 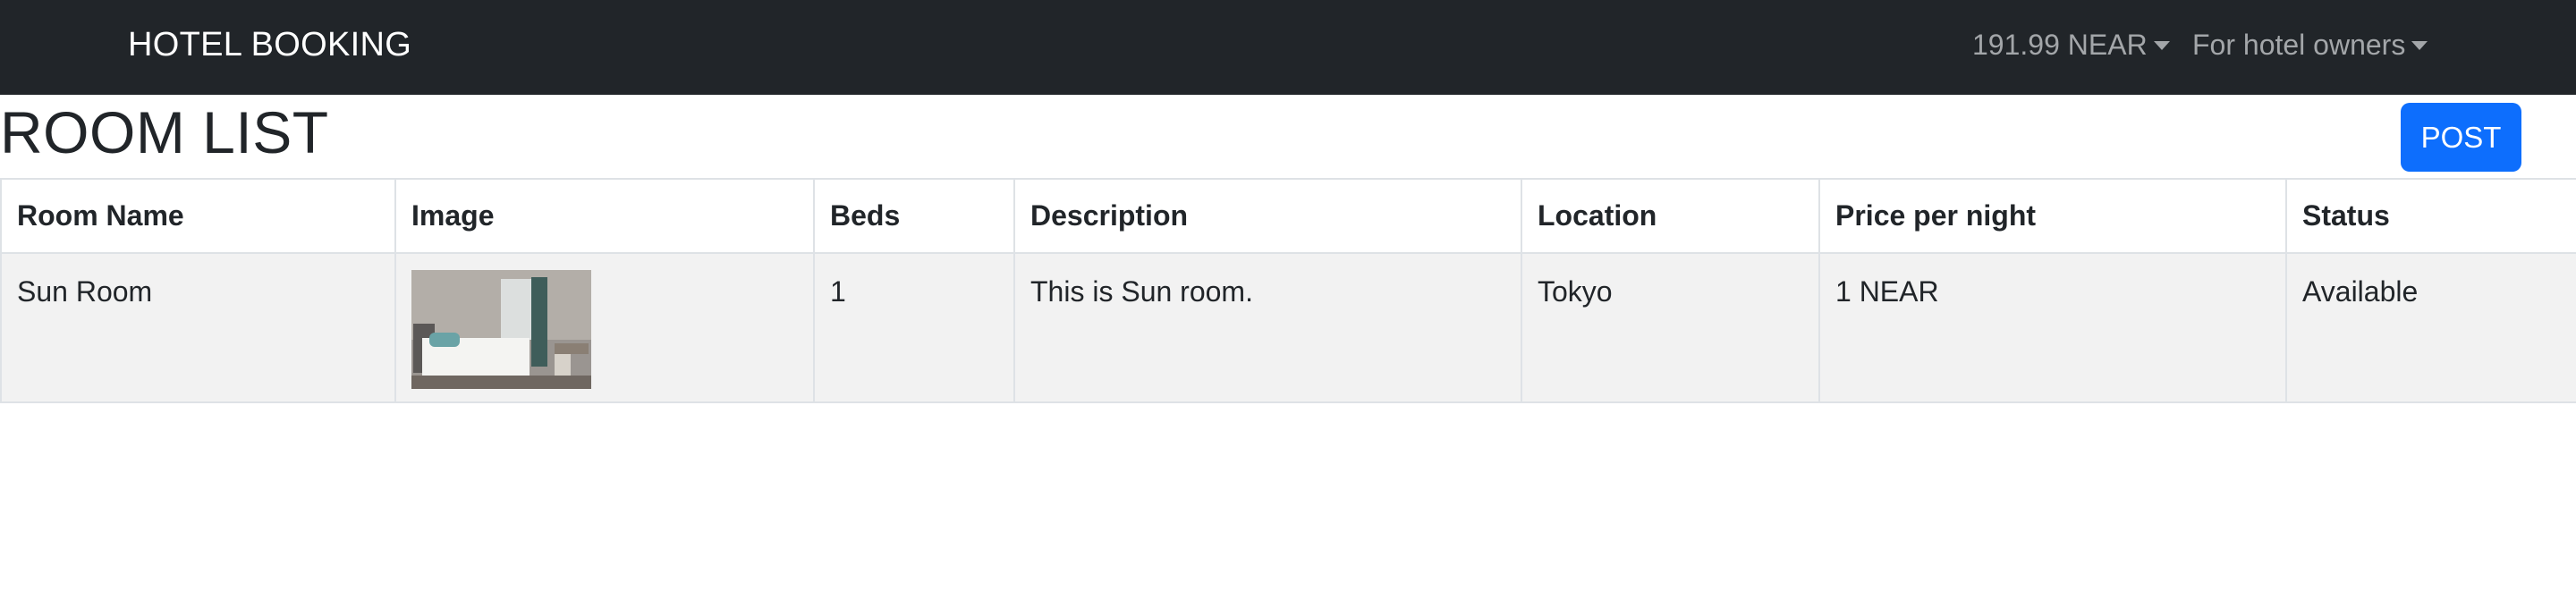 What do you see at coordinates (604, 216) in the screenshot?
I see `header-image: Image` at bounding box center [604, 216].